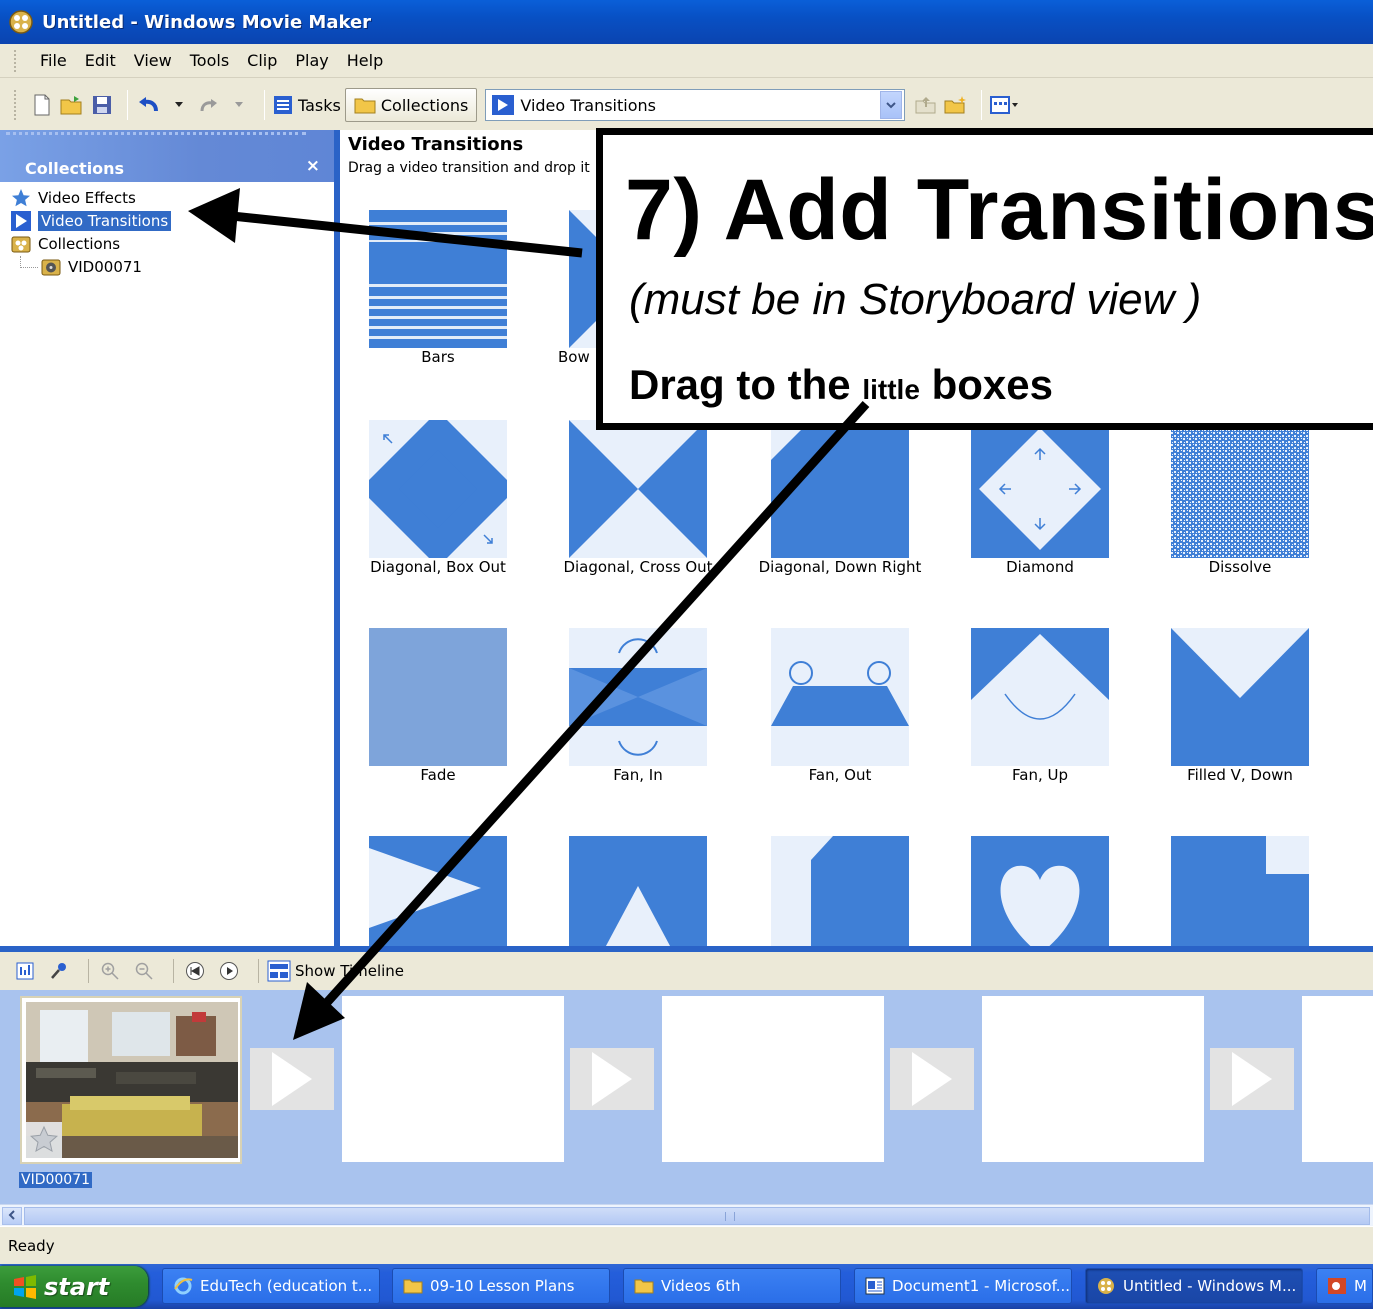 The image size is (1373, 1309). I want to click on arrow-to-transitions-line, so click(407, 234).